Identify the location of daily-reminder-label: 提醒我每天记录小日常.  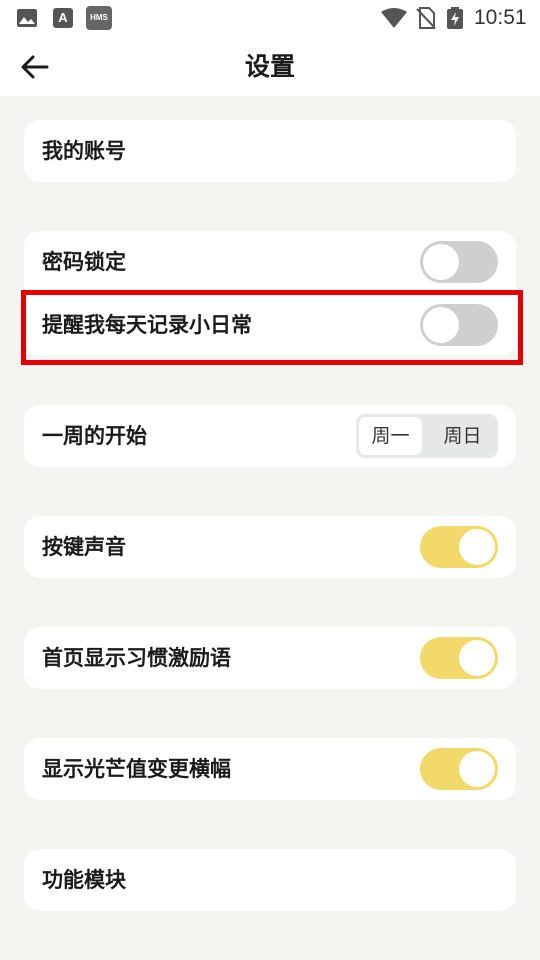
(147, 325).